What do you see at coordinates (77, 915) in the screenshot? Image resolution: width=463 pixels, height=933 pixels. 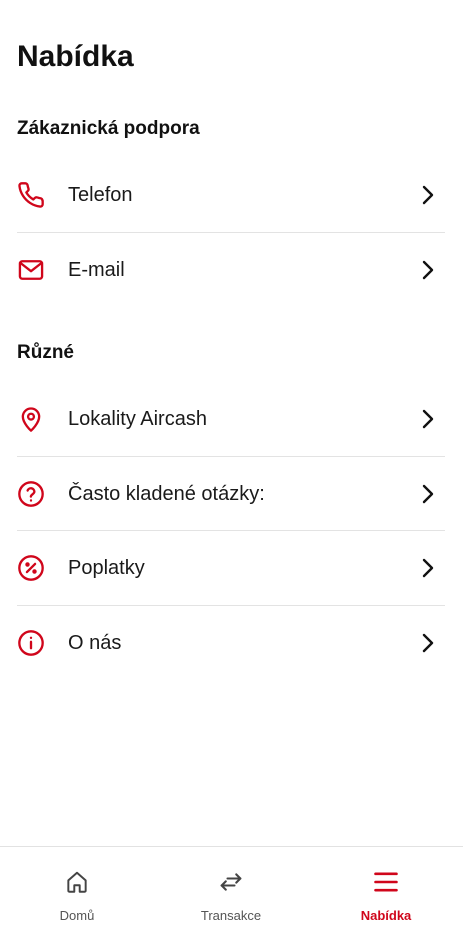 I see `nav-label: Domů` at bounding box center [77, 915].